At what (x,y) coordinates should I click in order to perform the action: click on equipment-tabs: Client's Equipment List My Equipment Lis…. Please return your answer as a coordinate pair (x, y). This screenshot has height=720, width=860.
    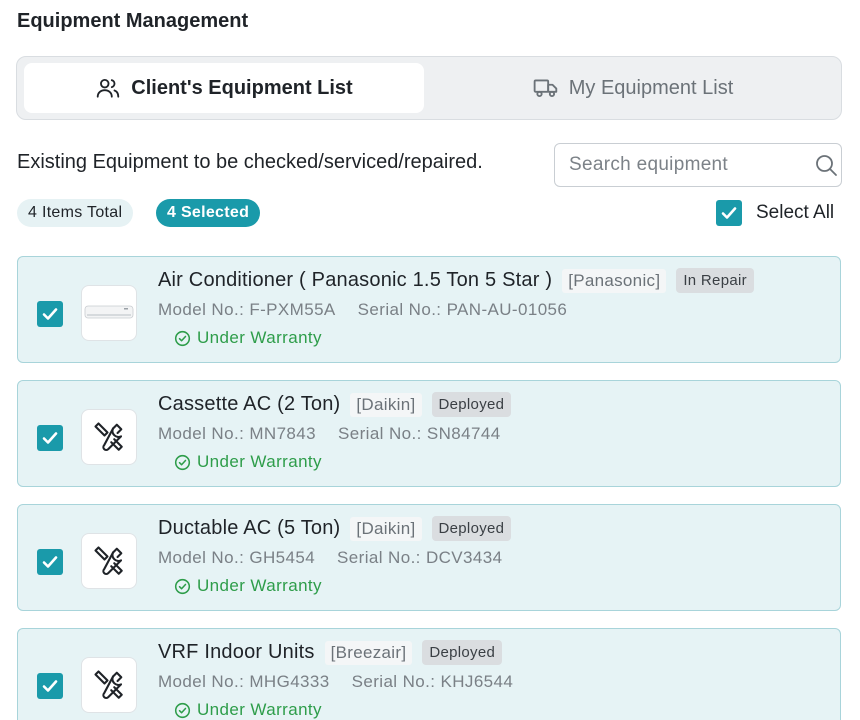
    Looking at the image, I should click on (429, 88).